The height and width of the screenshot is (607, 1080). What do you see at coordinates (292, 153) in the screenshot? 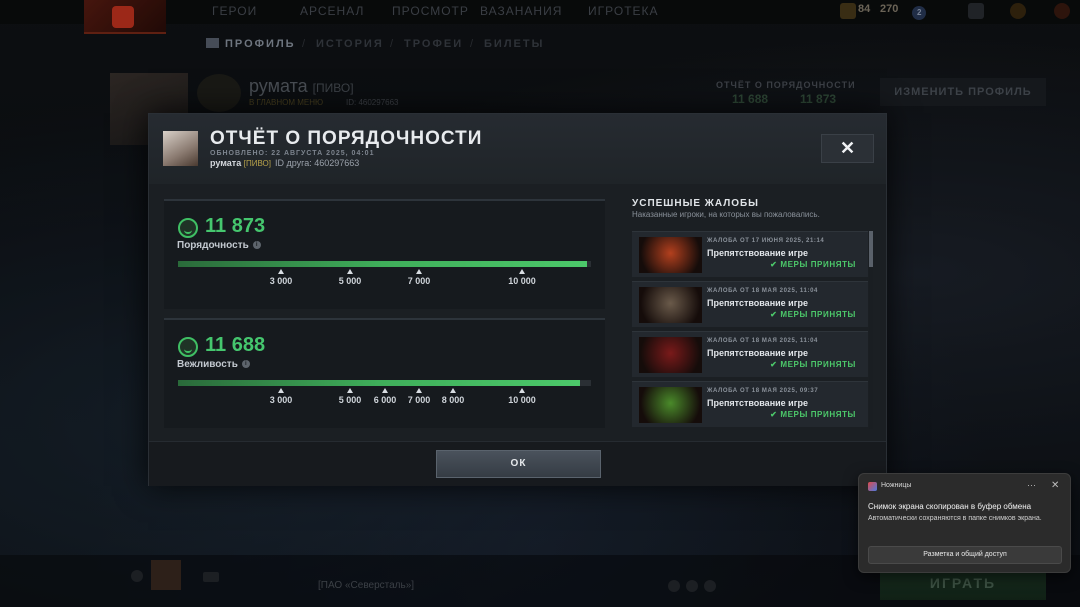
I see `updated-timestamp: ОБНОВЛЕНО: 22 АВГУСТА 2025, 04:01` at bounding box center [292, 153].